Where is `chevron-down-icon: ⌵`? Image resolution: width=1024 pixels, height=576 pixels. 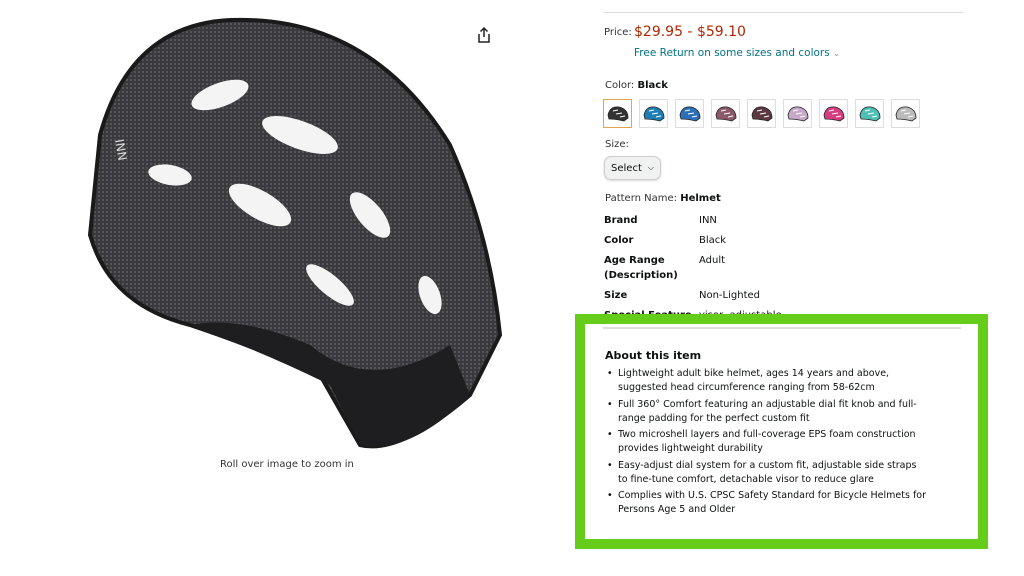 chevron-down-icon: ⌵ is located at coordinates (650, 167).